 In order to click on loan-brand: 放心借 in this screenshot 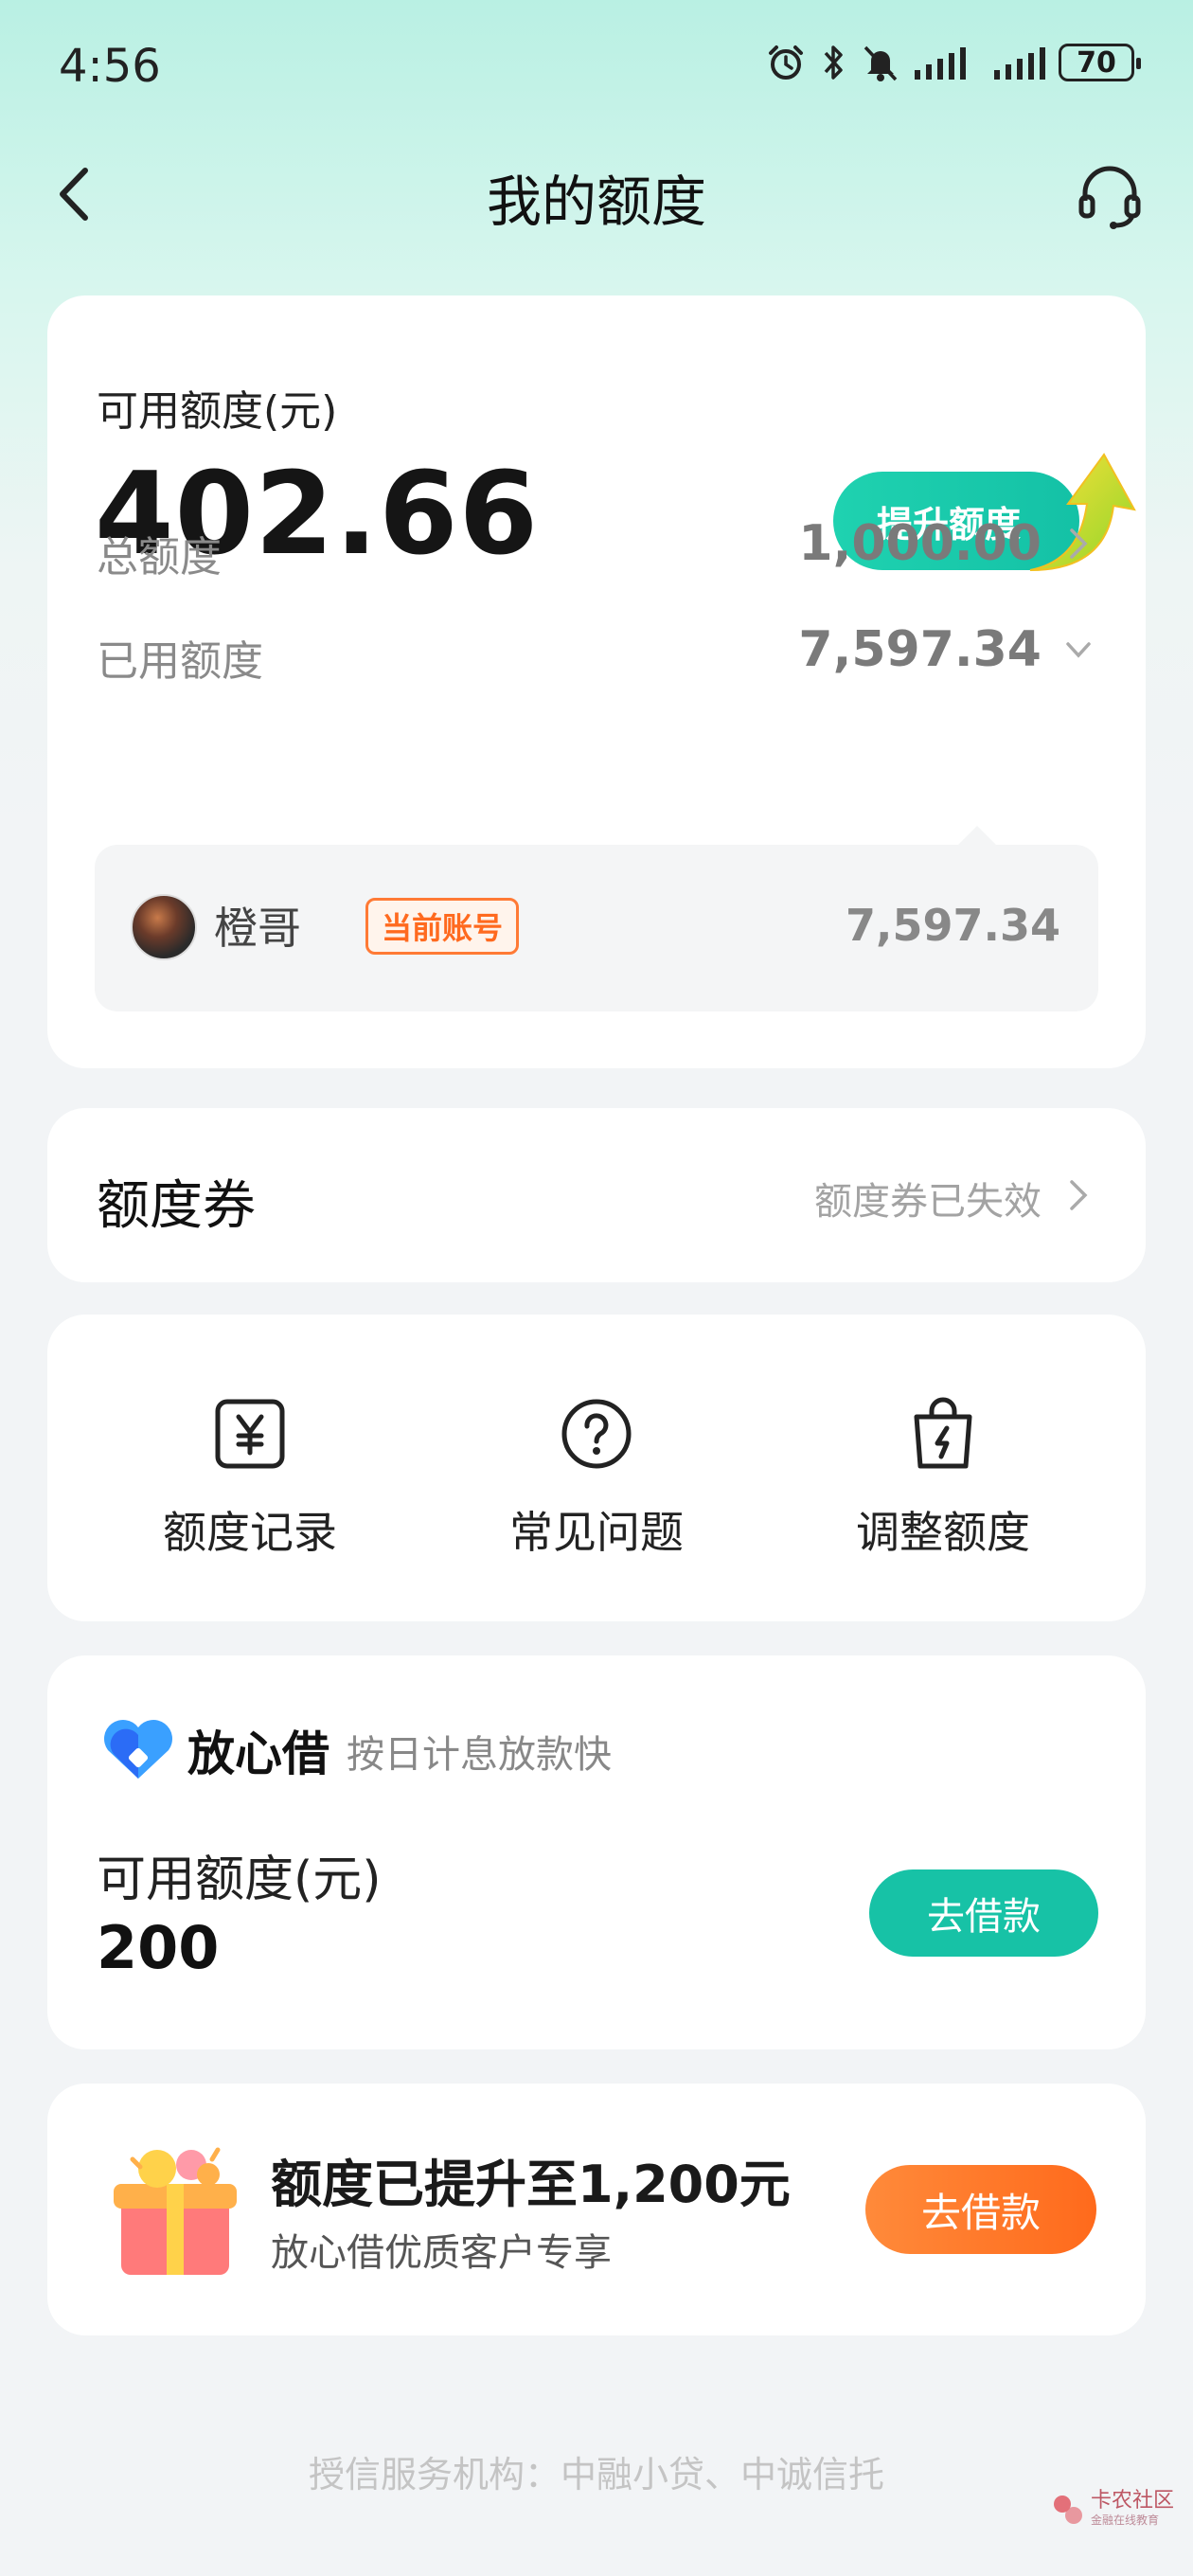, I will do `click(258, 1753)`.